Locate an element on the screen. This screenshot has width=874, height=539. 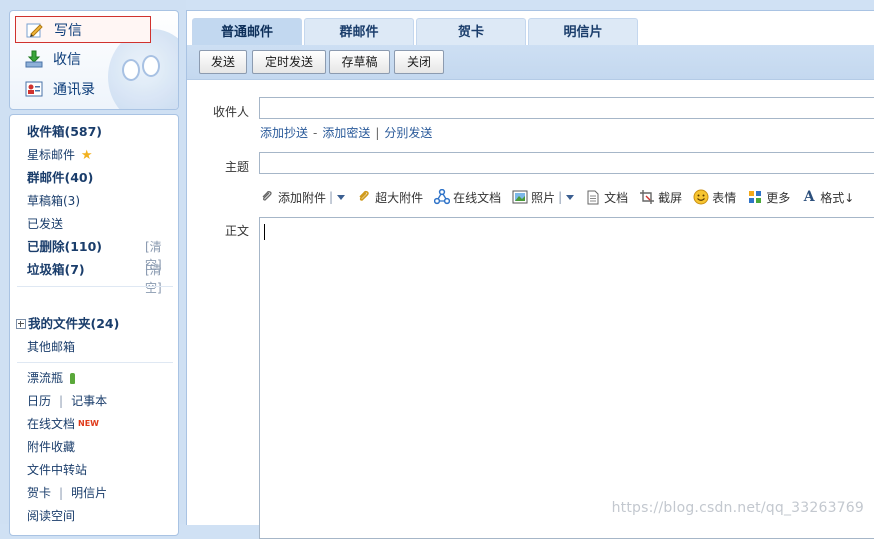
calendar-link: 日历 is located at coordinates (39, 401).